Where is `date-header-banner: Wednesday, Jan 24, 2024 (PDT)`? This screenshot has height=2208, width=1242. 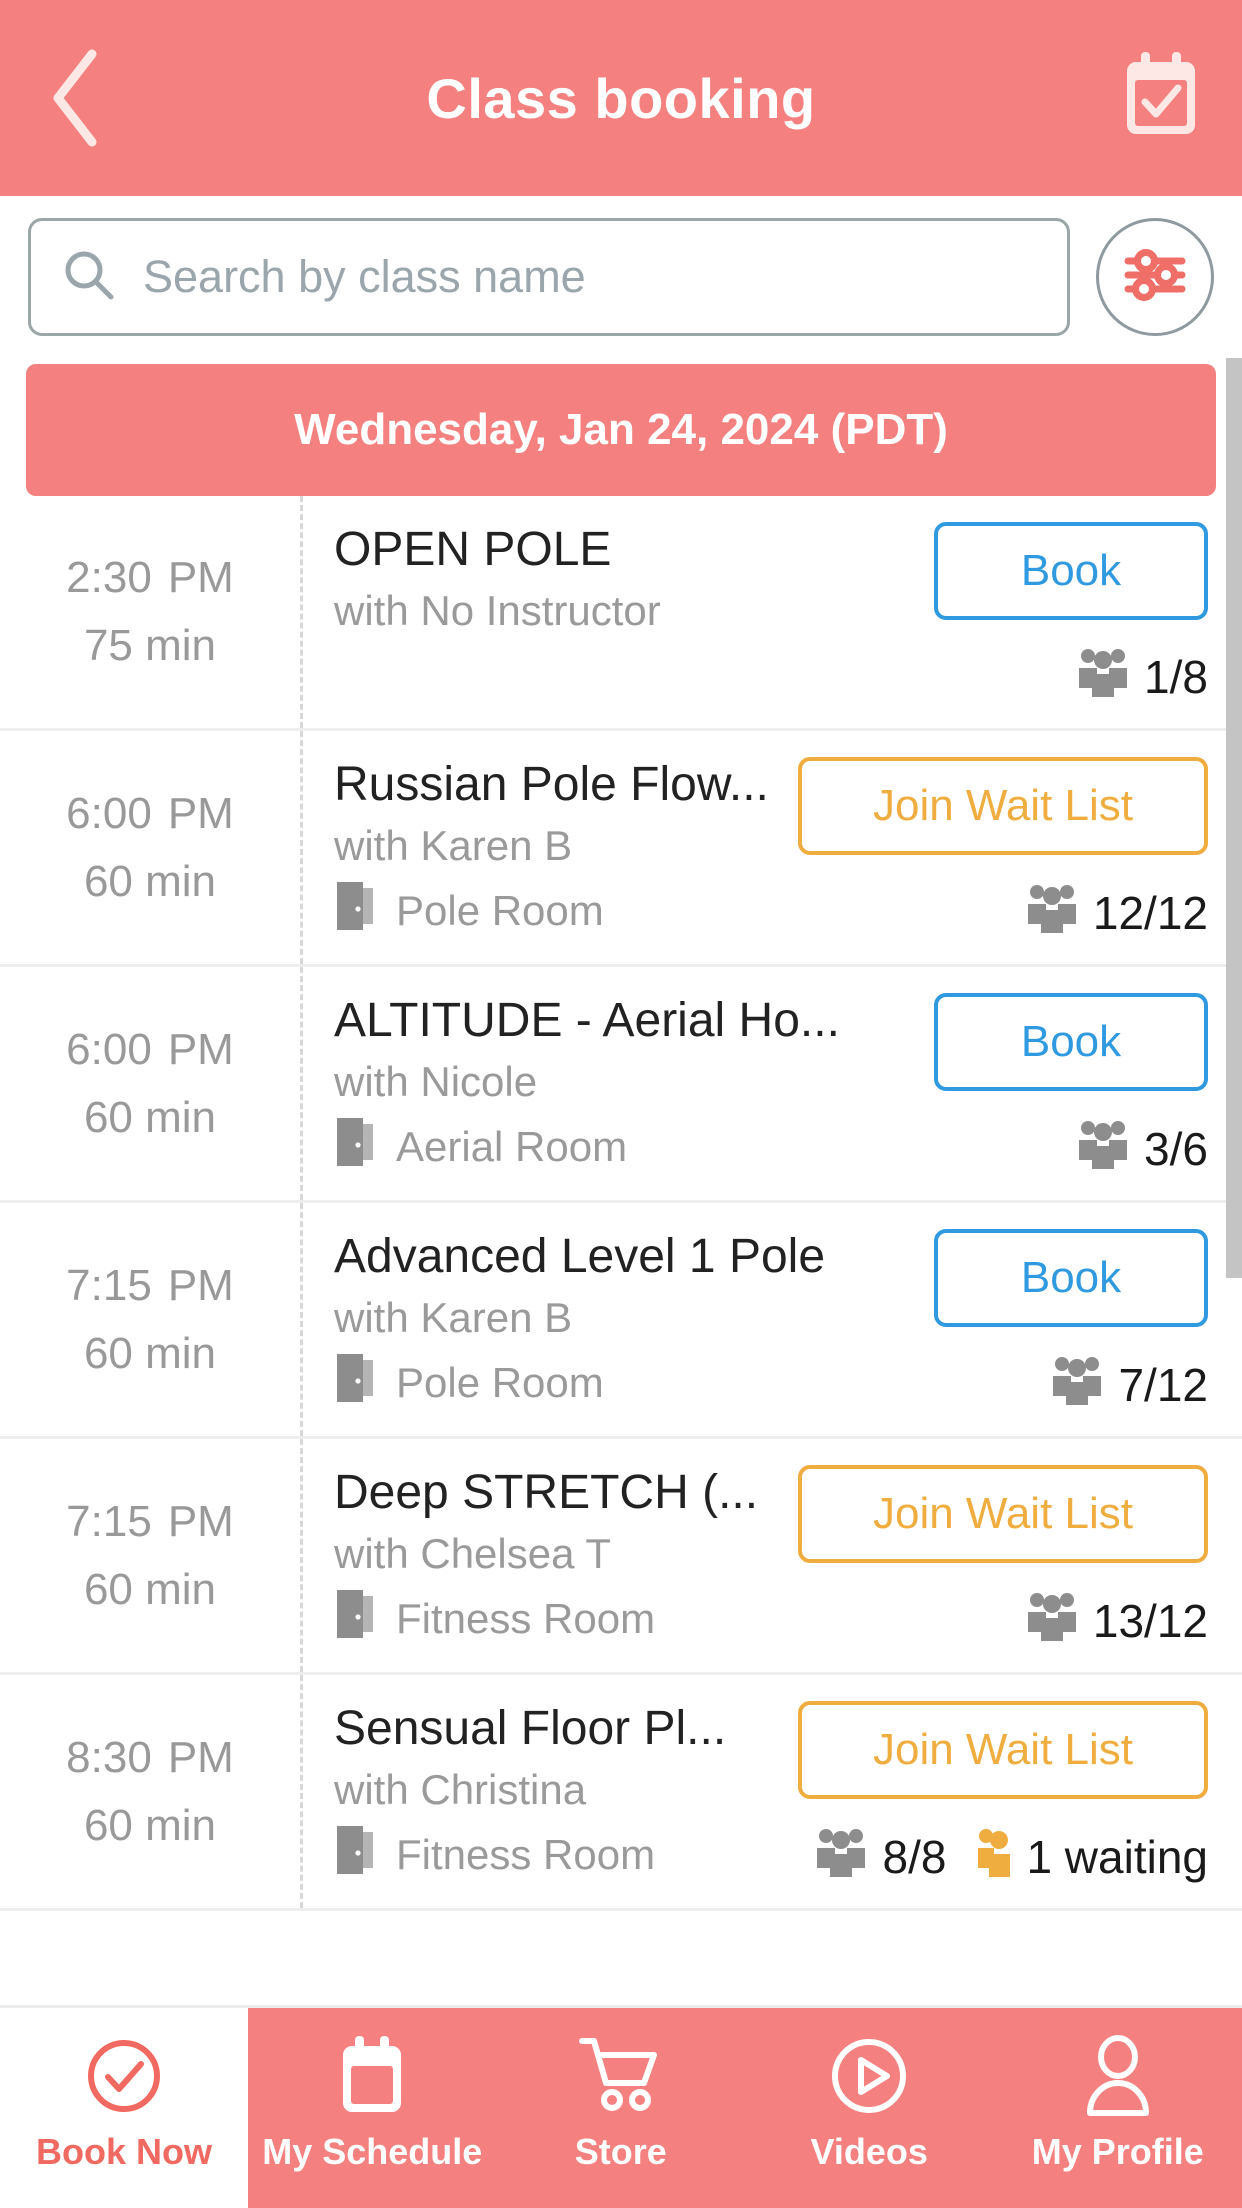
date-header-banner: Wednesday, Jan 24, 2024 (PDT) is located at coordinates (621, 430).